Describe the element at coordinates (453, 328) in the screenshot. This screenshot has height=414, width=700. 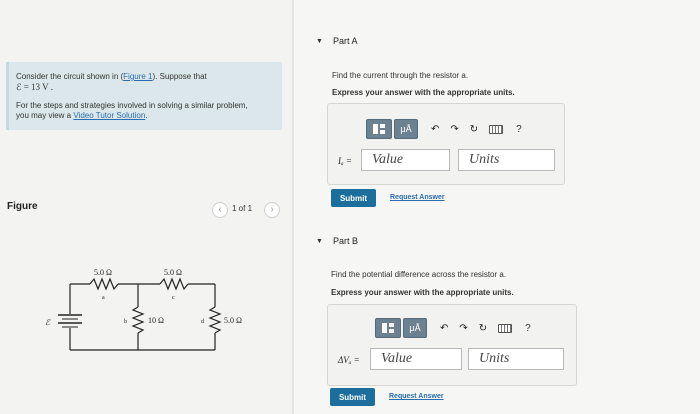
I see `part-b-toolbar: μÅ ↶ ↷ ↻ ?` at that location.